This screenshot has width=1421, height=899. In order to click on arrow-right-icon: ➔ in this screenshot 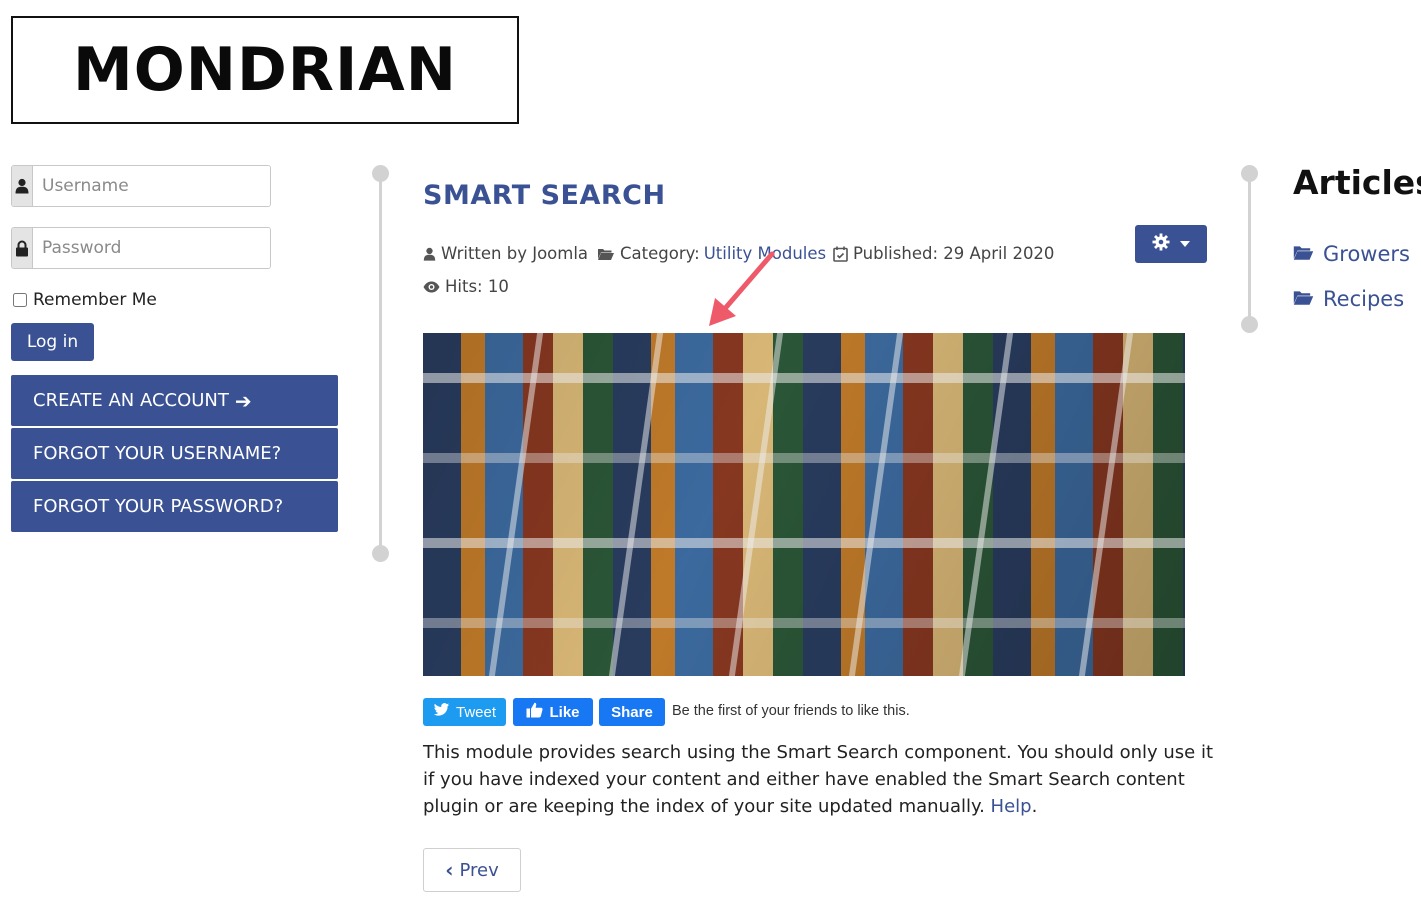, I will do `click(243, 400)`.